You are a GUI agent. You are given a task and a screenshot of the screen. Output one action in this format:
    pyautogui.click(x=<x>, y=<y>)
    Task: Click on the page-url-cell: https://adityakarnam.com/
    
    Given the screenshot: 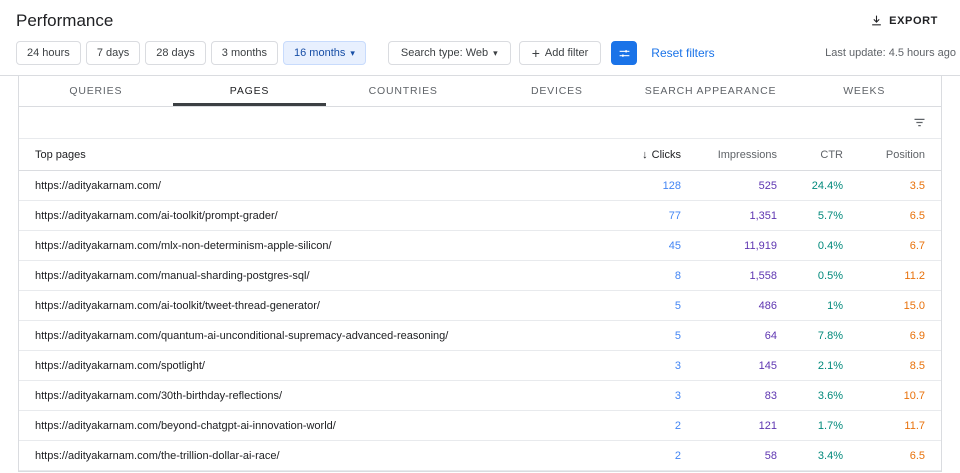 What is the action you would take?
    pyautogui.click(x=98, y=185)
    